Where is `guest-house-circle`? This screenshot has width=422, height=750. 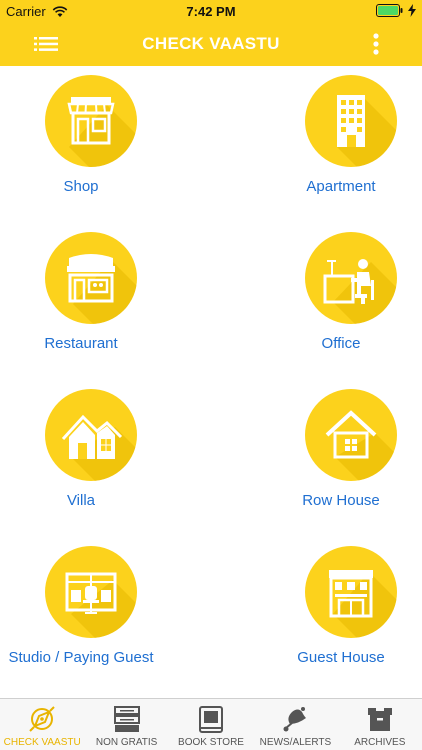 guest-house-circle is located at coordinates (351, 592).